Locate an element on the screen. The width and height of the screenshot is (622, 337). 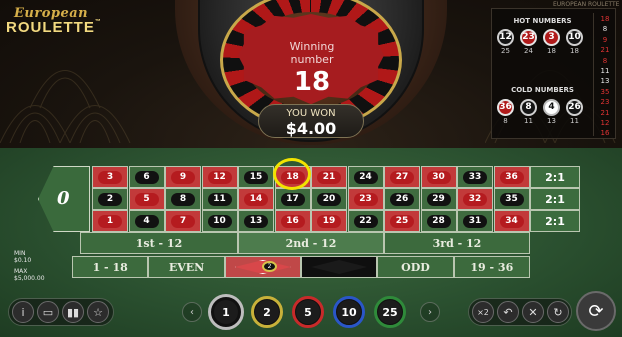
number-label: 5 is located at coordinates (146, 199).